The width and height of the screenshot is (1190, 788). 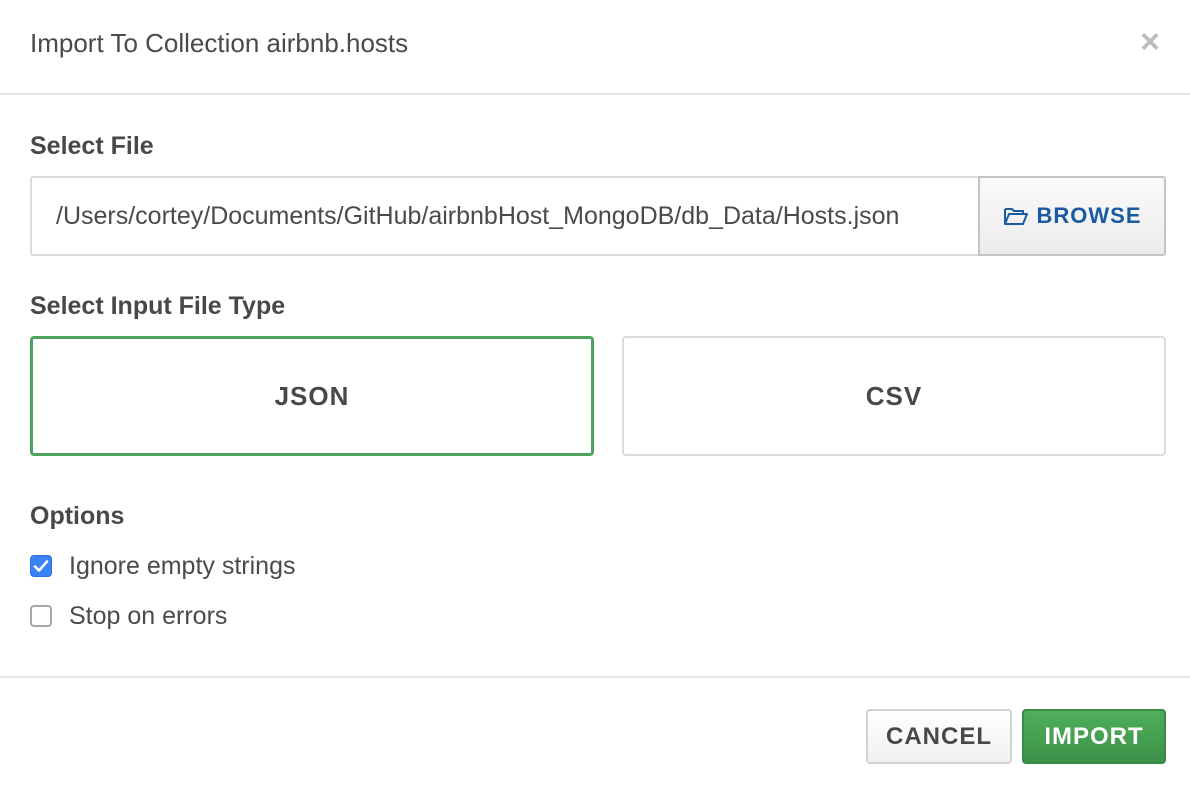 I want to click on dialog-title: Import To Collection airbnb.hosts, so click(x=219, y=43).